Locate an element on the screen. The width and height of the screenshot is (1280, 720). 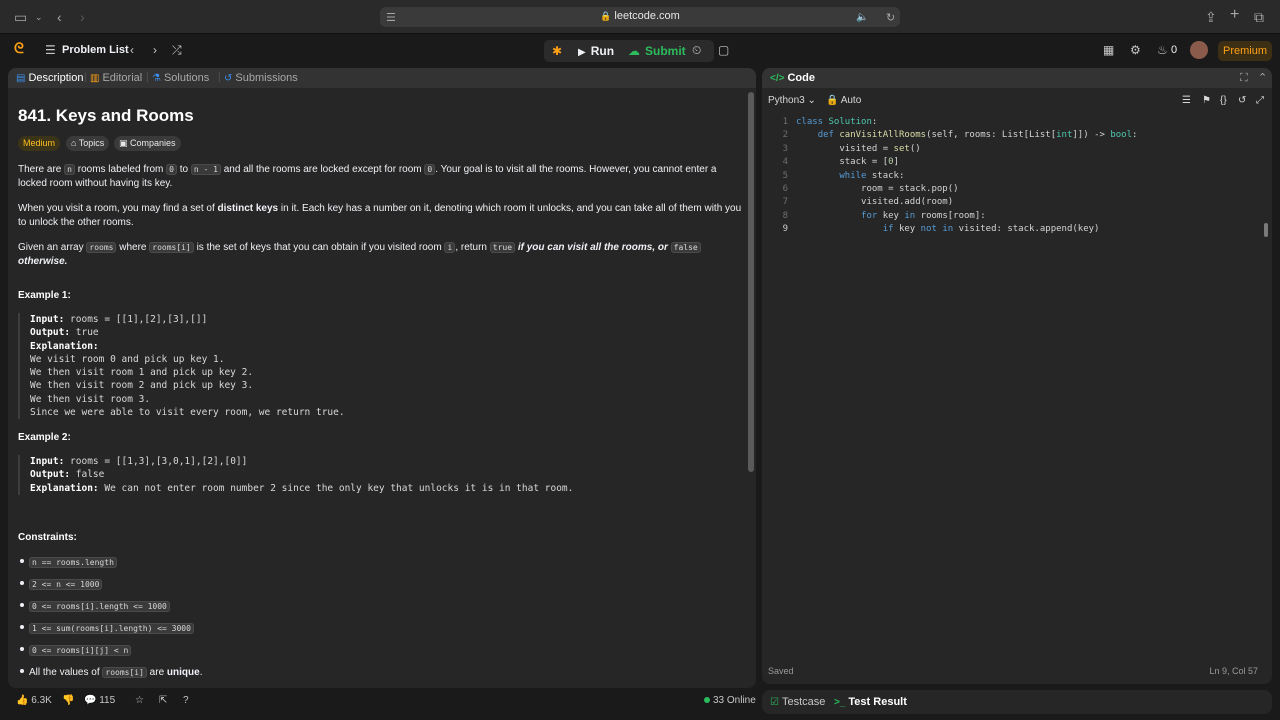
output-value: false is located at coordinates (87, 475).